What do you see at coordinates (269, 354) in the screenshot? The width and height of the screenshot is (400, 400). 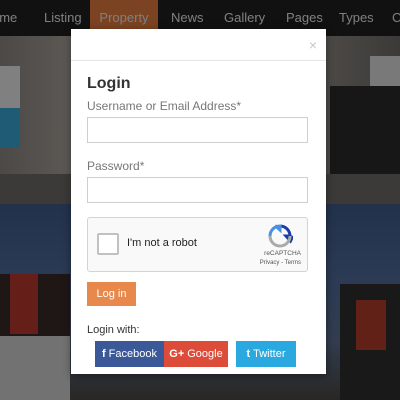 I see `twitter-label: Twitter` at bounding box center [269, 354].